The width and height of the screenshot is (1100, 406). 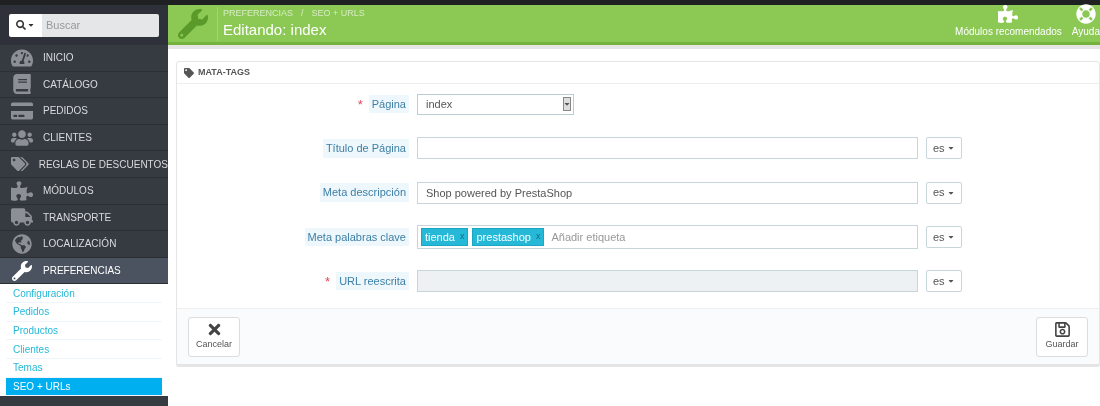 What do you see at coordinates (732, 237) in the screenshot?
I see `tag-input: Añadir etiqueta` at bounding box center [732, 237].